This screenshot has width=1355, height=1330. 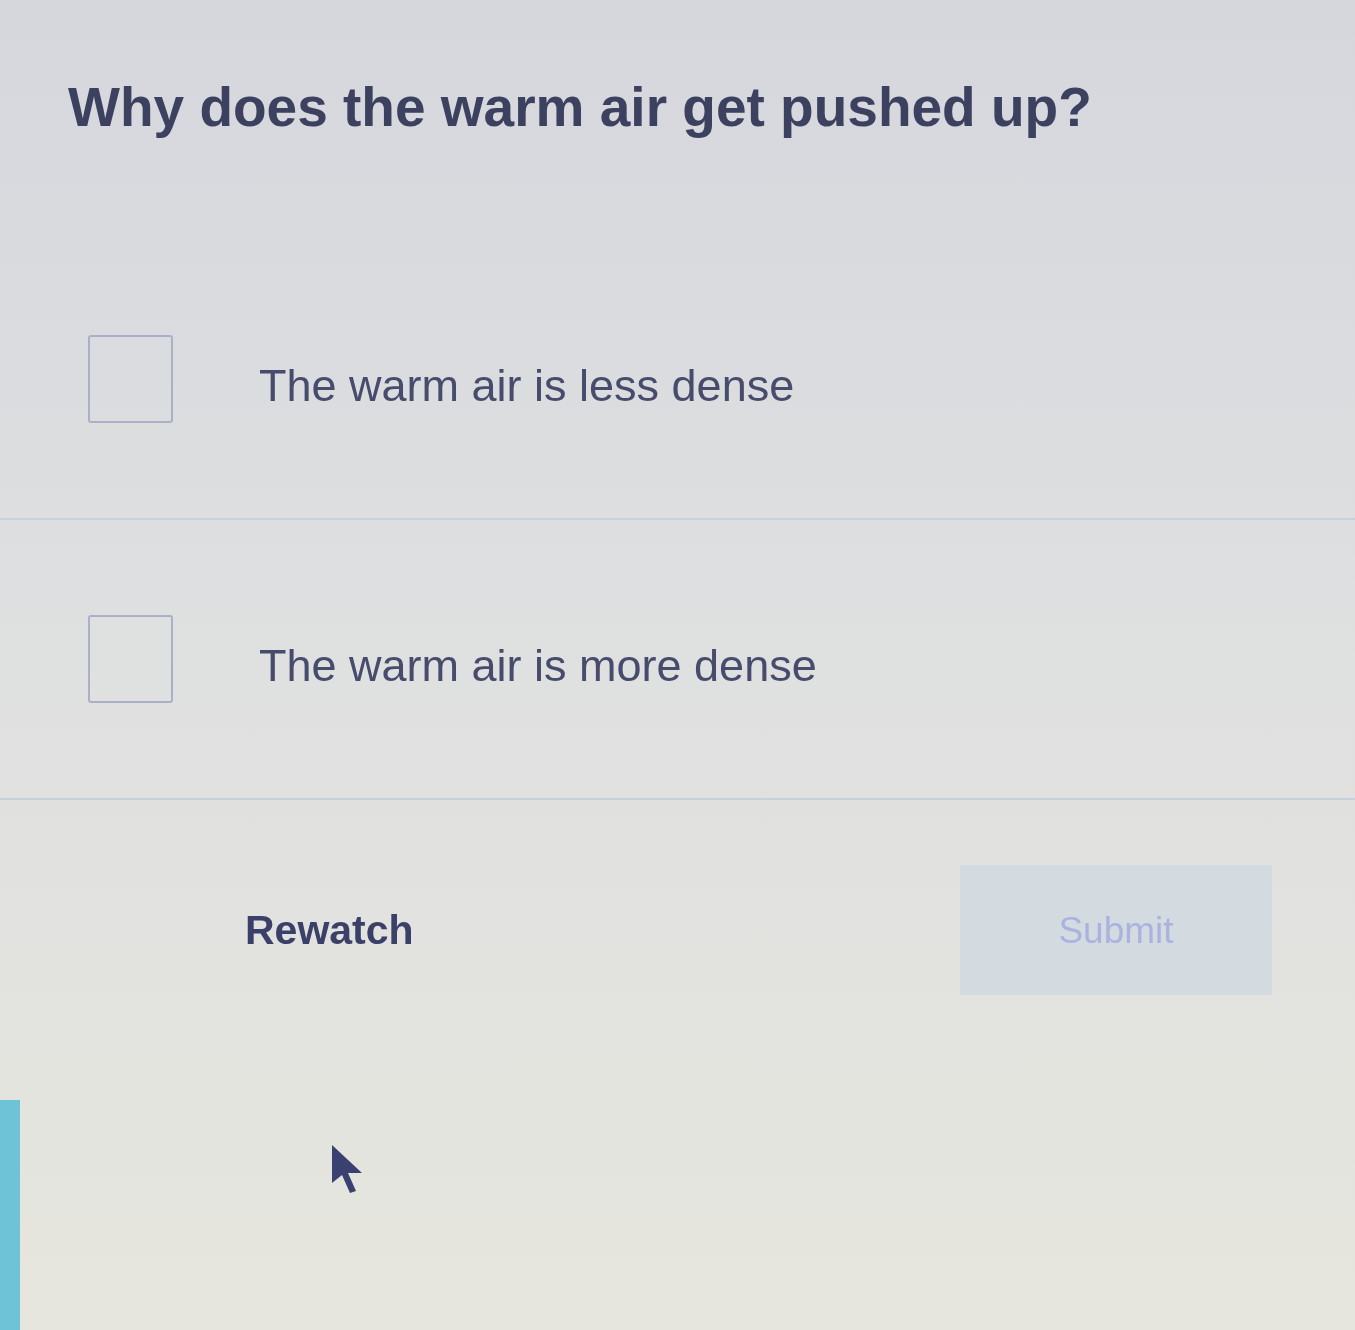 I want to click on option-label: The warm air is less dense, so click(x=527, y=385).